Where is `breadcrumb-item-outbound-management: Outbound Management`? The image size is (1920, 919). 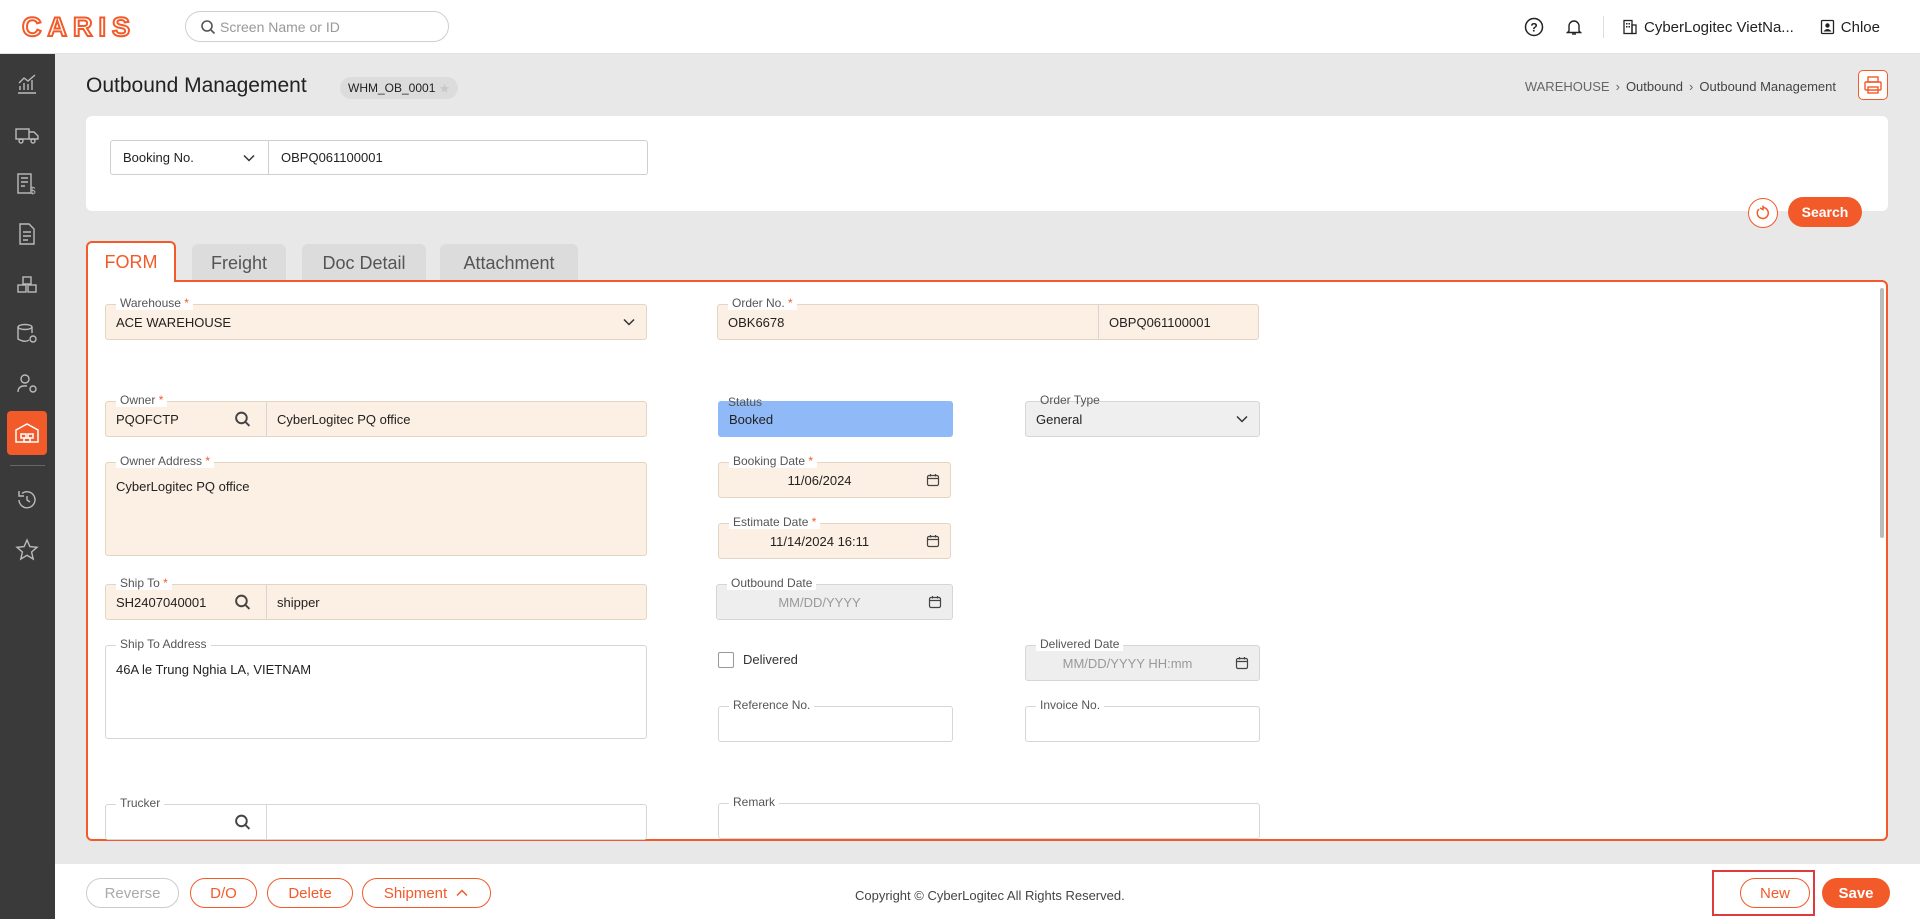 breadcrumb-item-outbound-management: Outbound Management is located at coordinates (1767, 86).